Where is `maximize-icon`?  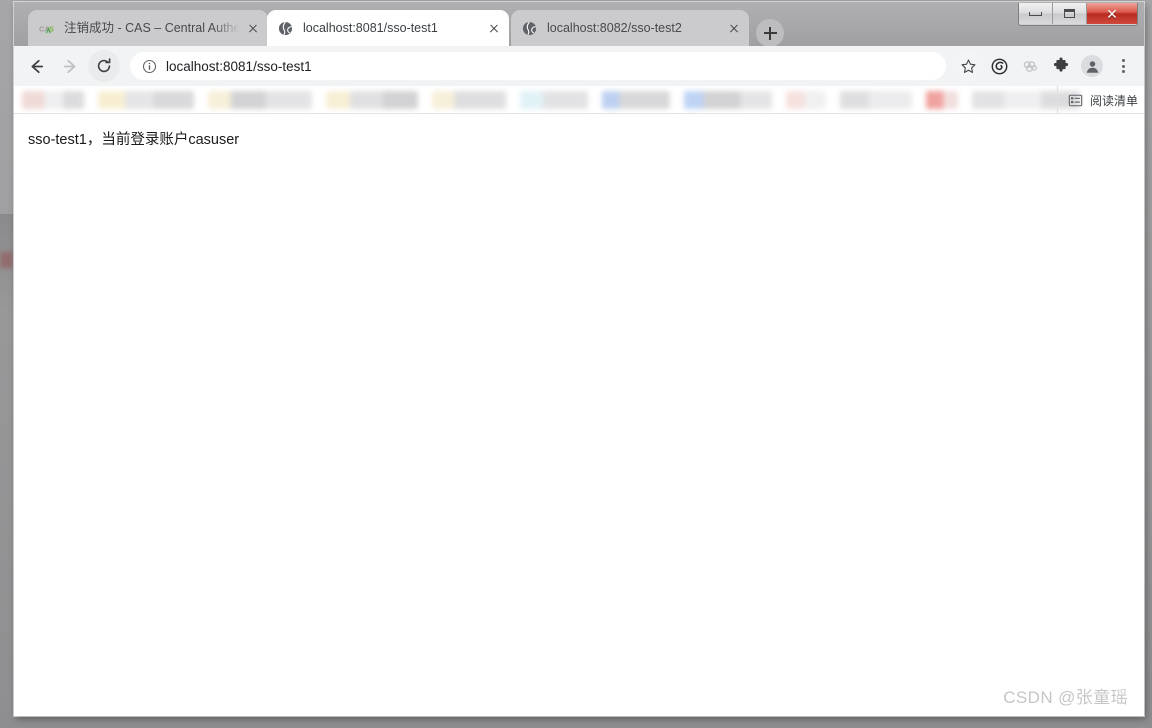
maximize-icon is located at coordinates (1069, 13).